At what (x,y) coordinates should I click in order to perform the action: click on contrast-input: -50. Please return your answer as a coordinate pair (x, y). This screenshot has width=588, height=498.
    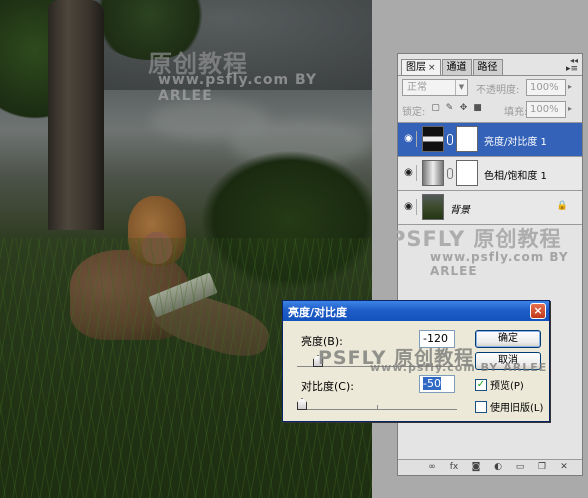
    Looking at the image, I should click on (437, 384).